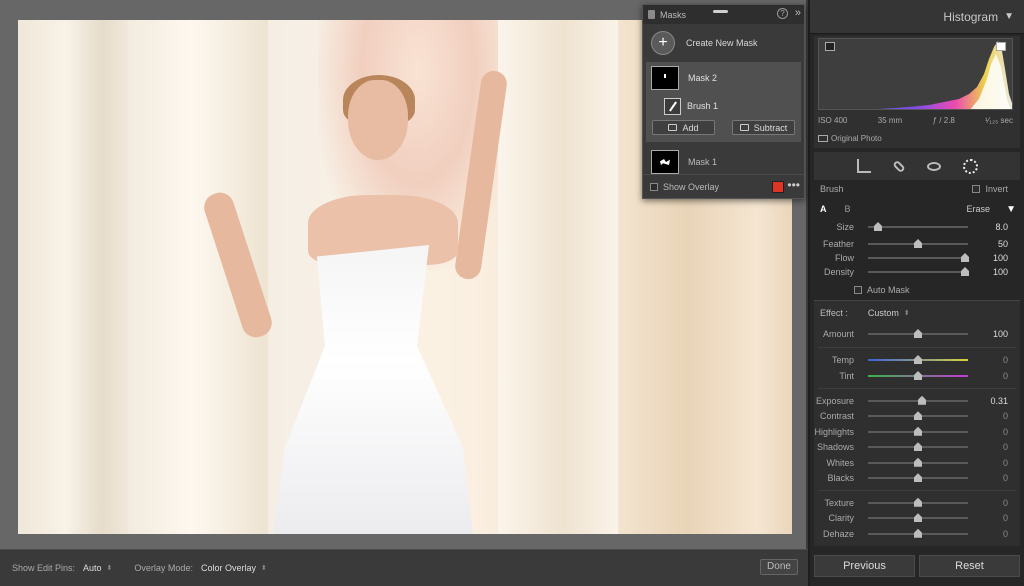 This screenshot has width=1024, height=586. I want to click on tint-slider, so click(918, 375).